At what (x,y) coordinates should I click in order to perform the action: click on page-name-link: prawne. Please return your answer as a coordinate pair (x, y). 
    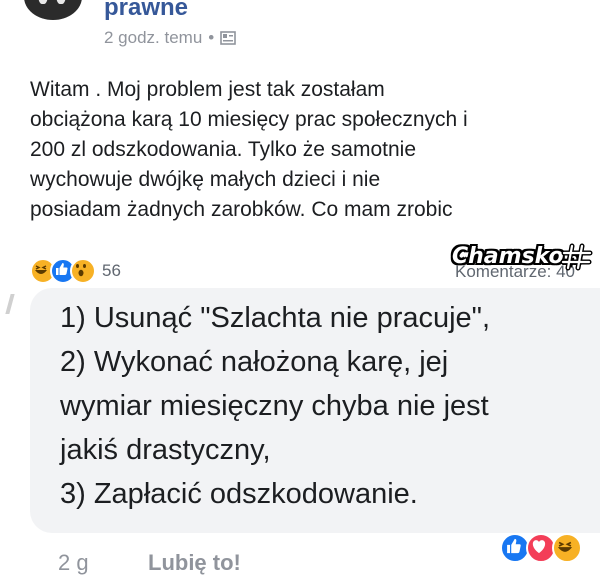
    Looking at the image, I should click on (146, 11).